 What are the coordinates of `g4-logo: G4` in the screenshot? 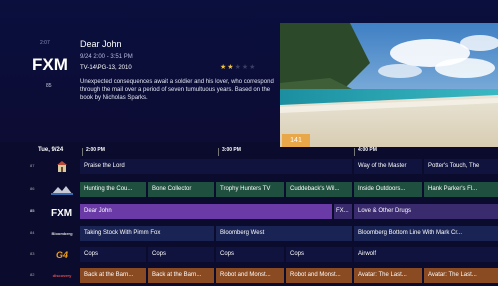 It's located at (62, 254).